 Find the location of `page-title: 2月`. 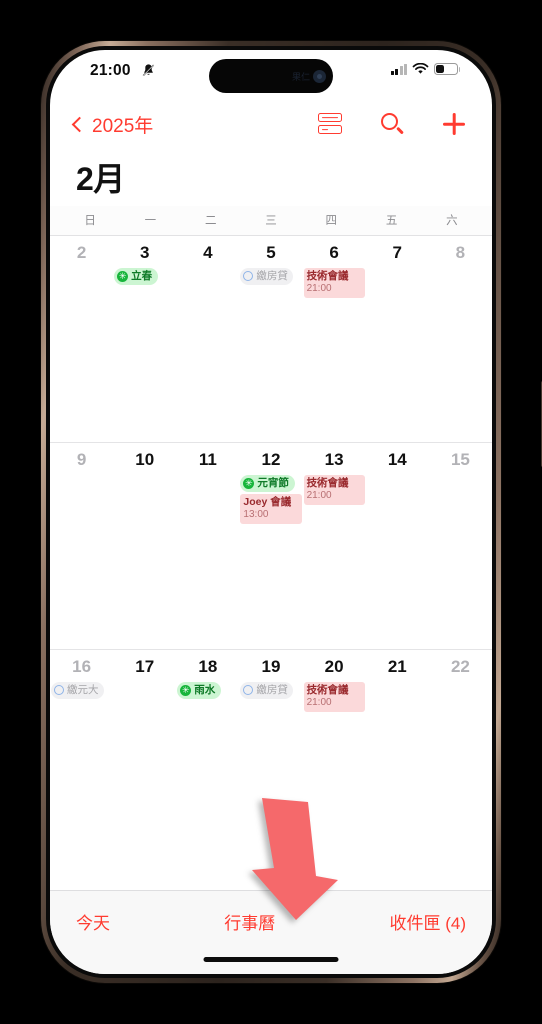

page-title: 2月 is located at coordinates (100, 179).